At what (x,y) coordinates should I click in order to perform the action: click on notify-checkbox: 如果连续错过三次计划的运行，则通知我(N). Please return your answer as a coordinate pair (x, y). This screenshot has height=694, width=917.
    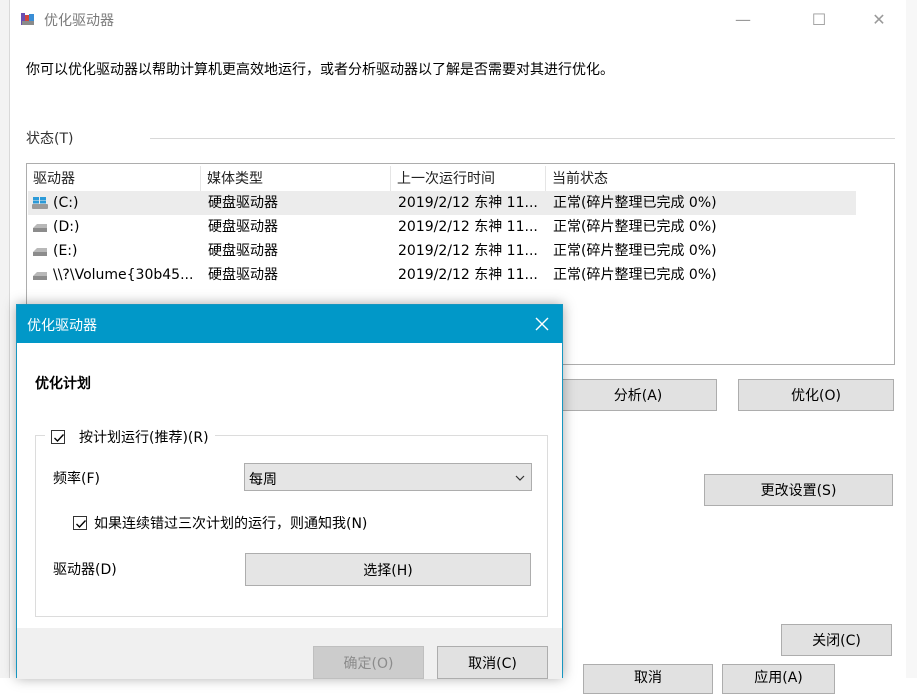
    Looking at the image, I should click on (220, 523).